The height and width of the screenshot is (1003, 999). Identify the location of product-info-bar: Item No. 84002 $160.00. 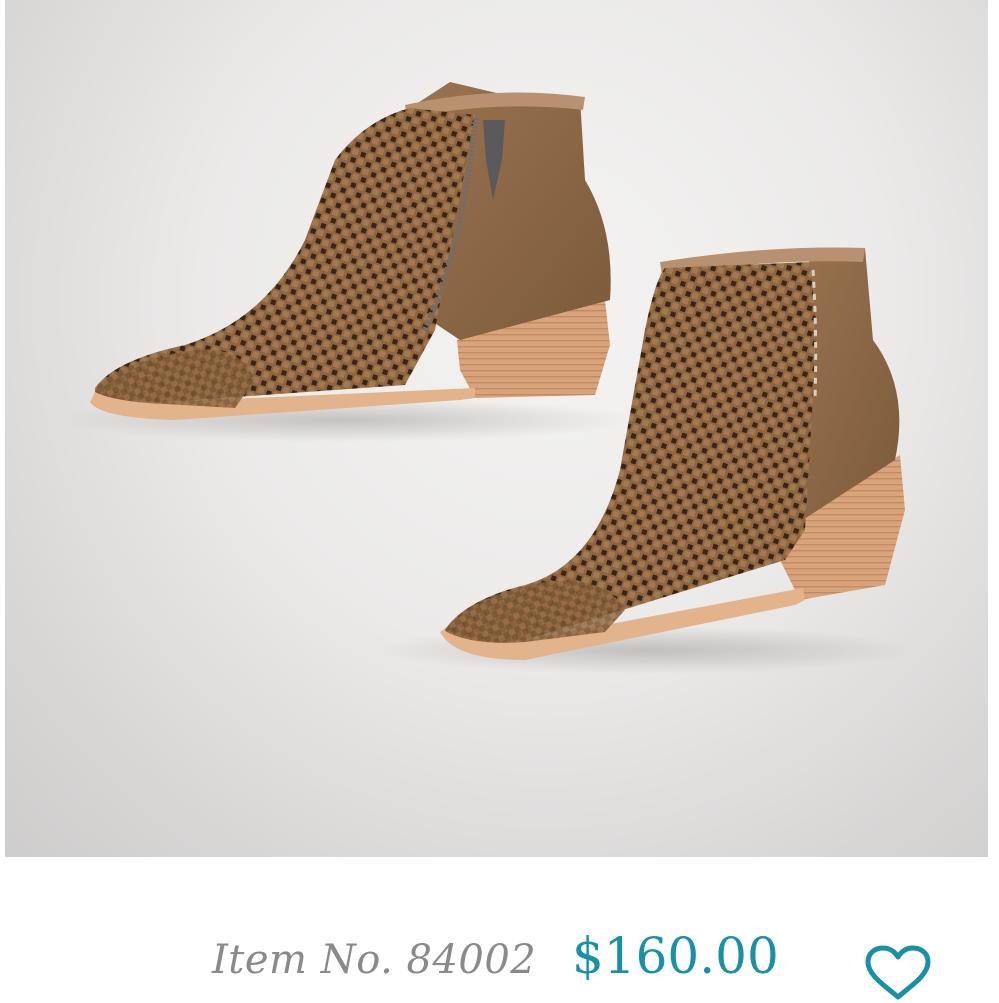
(499, 928).